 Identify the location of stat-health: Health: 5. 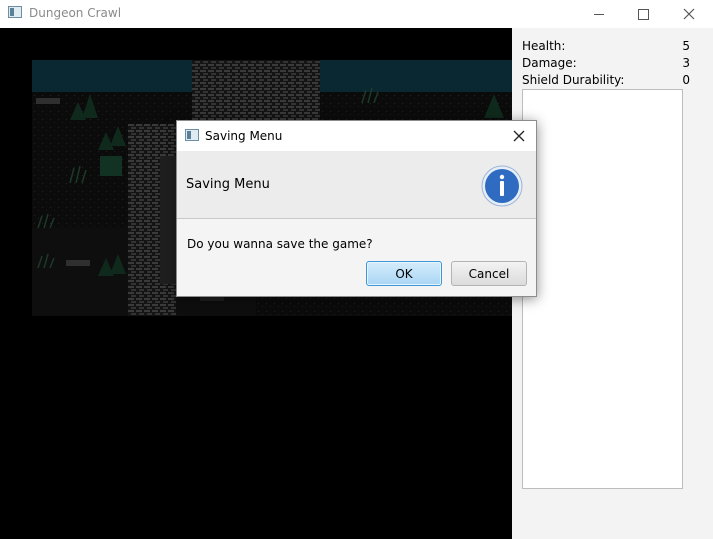
(606, 47).